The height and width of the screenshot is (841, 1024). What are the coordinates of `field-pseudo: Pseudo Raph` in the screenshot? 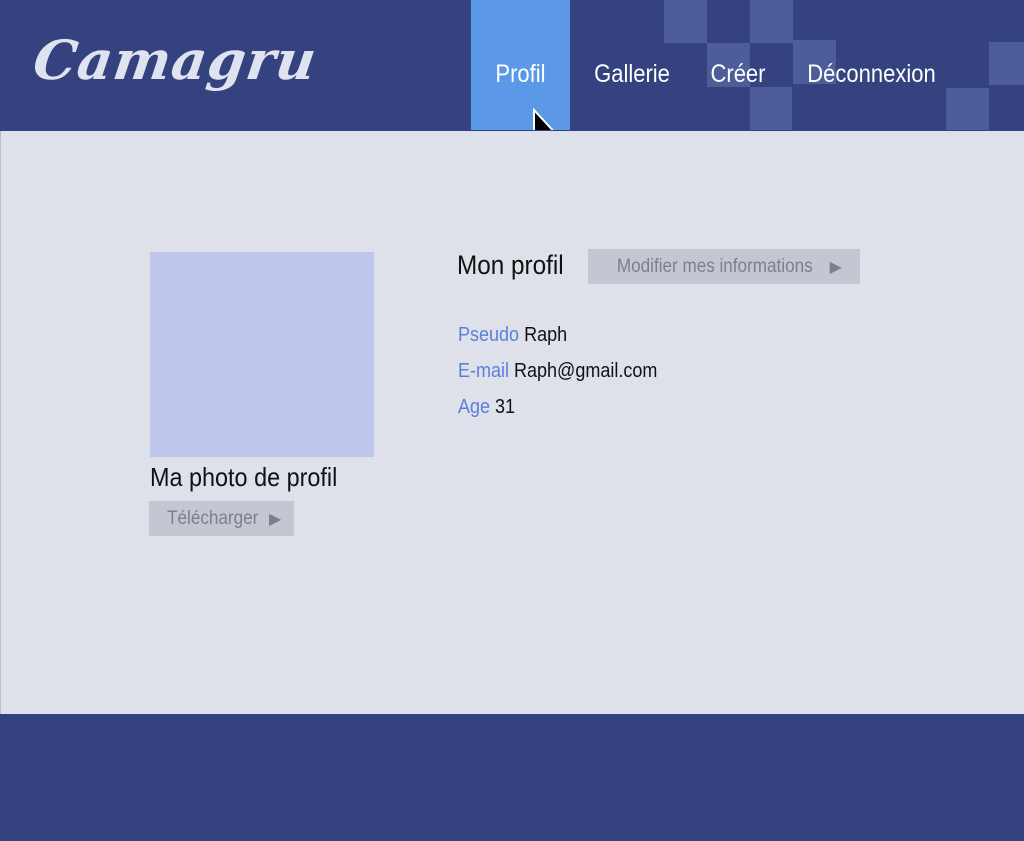 It's located at (512, 335).